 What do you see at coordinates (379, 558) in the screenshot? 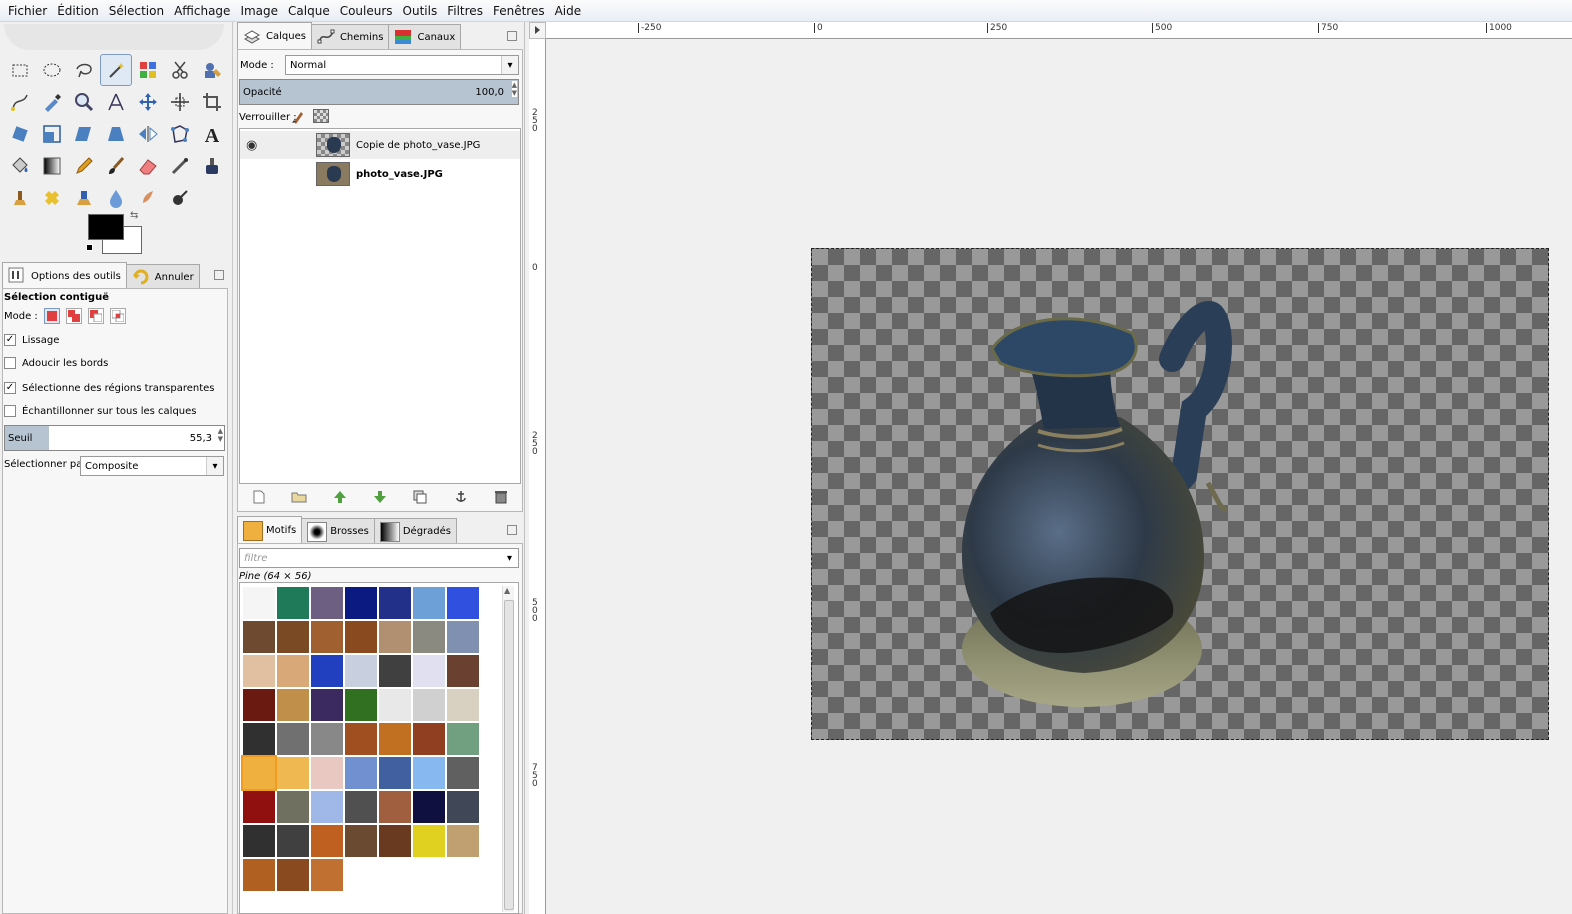
I see `pattern-filter-input: filtre ▾` at bounding box center [379, 558].